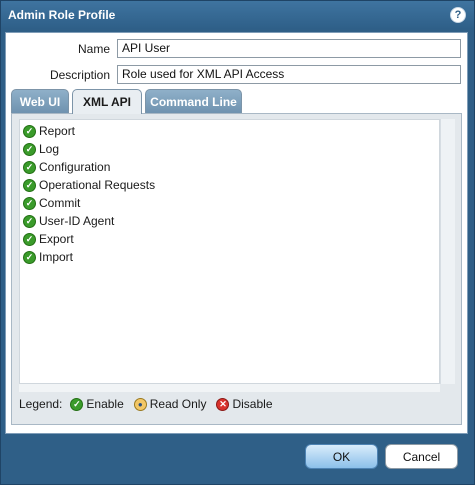  Describe the element at coordinates (178, 404) in the screenshot. I see `legend-read-only-label: Read Only` at that location.